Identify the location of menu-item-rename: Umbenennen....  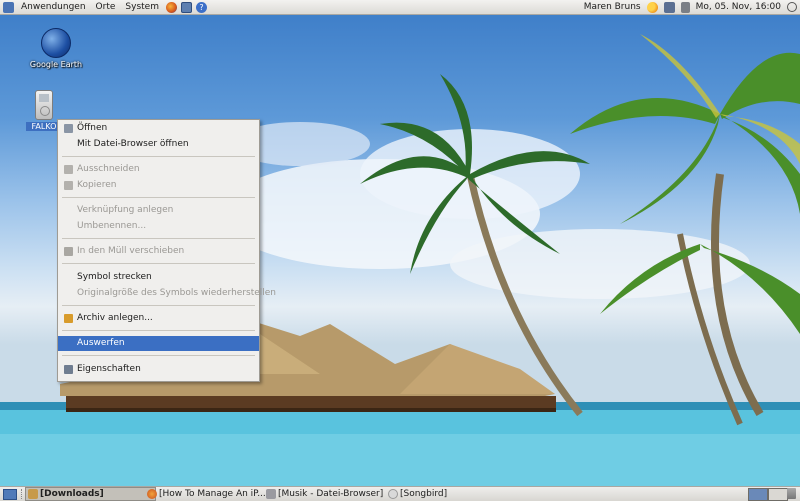
(158, 226).